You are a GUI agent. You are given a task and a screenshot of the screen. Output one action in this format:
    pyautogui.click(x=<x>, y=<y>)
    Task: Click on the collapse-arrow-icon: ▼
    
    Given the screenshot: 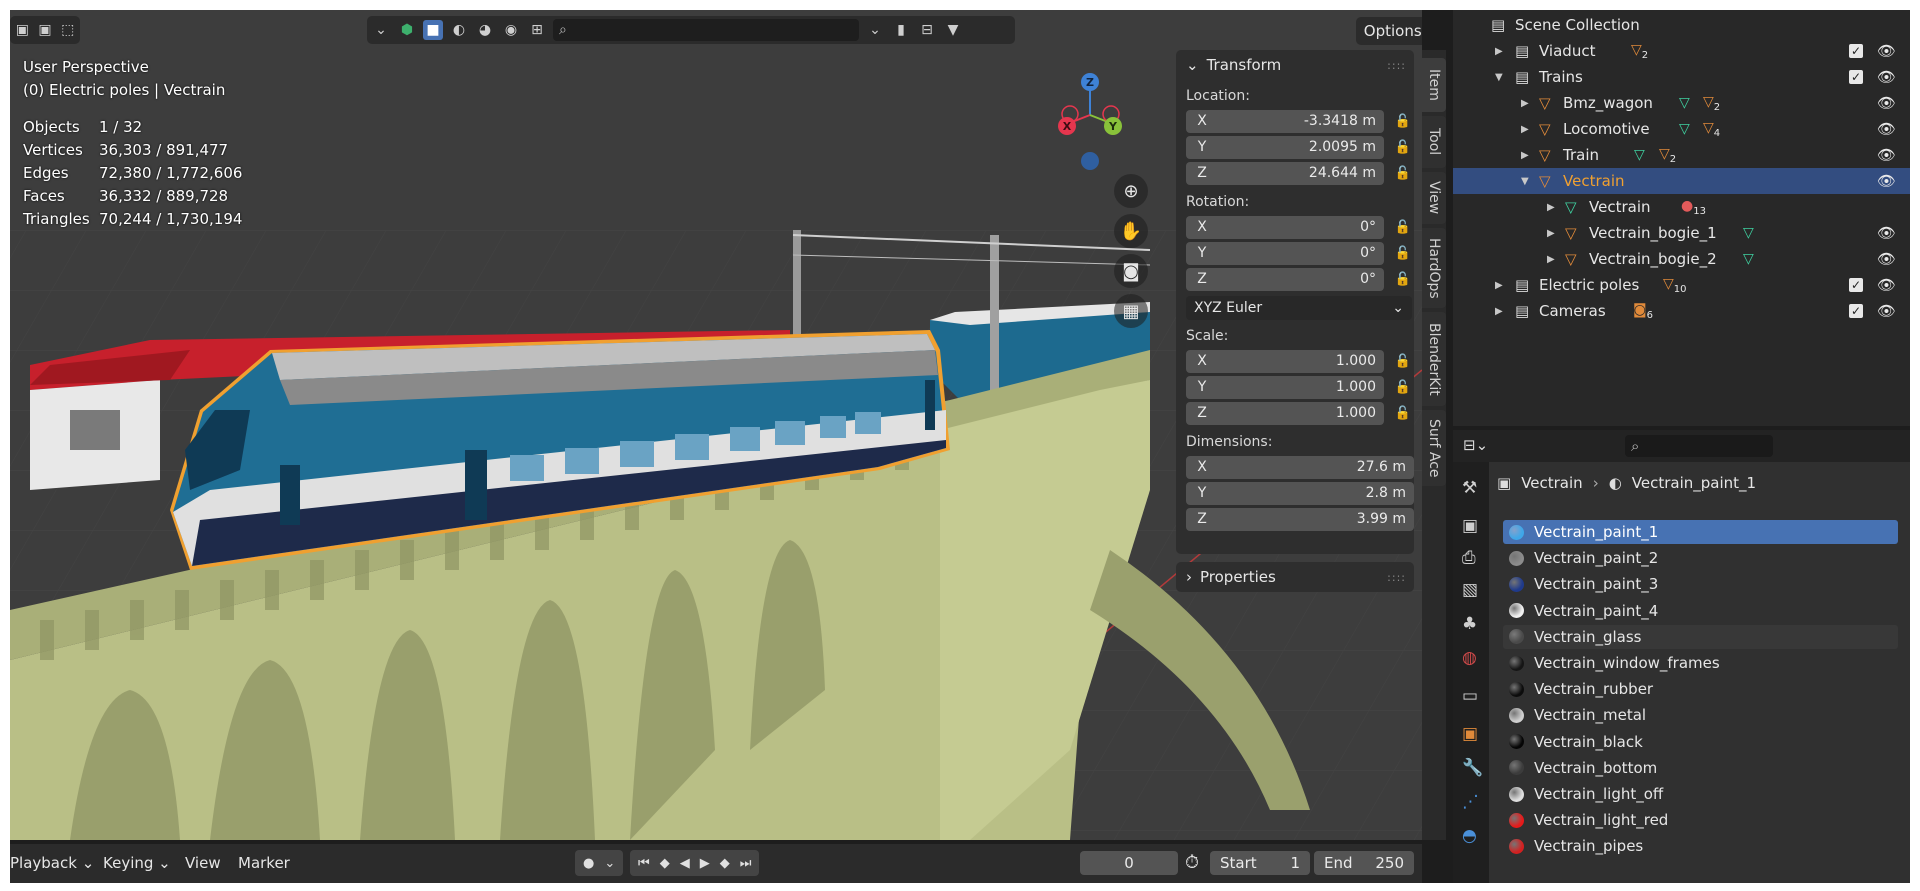 What is the action you would take?
    pyautogui.click(x=1499, y=77)
    